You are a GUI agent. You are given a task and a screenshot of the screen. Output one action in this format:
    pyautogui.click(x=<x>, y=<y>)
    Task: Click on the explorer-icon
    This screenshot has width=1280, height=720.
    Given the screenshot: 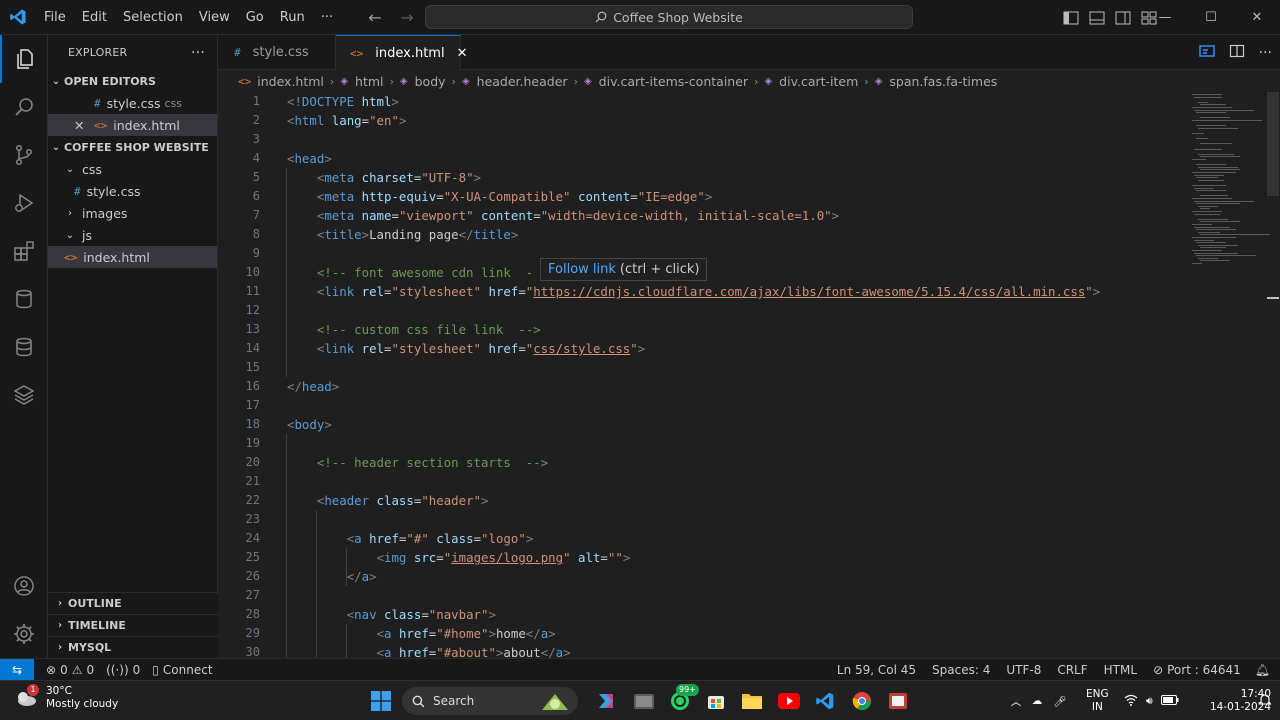 What is the action you would take?
    pyautogui.click(x=24, y=59)
    